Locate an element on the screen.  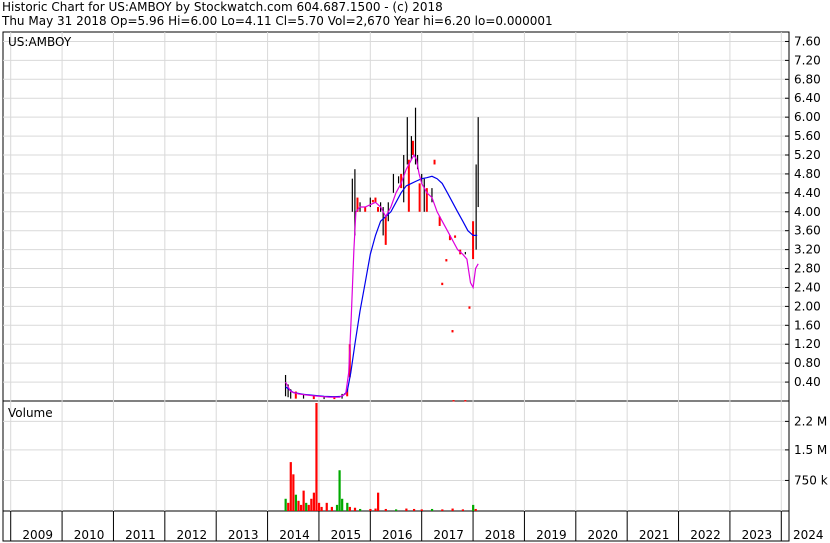
price-tick-label: 5.20 is located at coordinates (807, 155).